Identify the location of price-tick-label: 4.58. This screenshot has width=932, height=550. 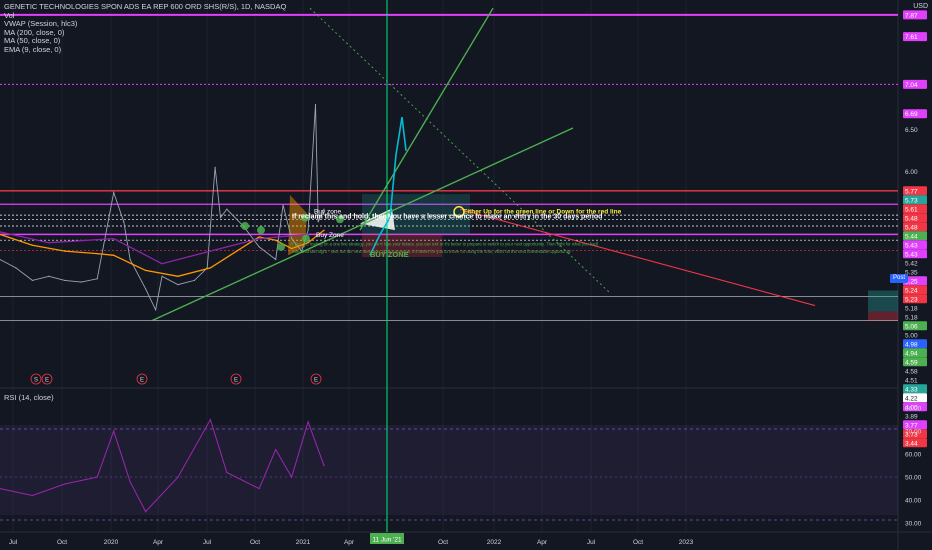
(911, 371).